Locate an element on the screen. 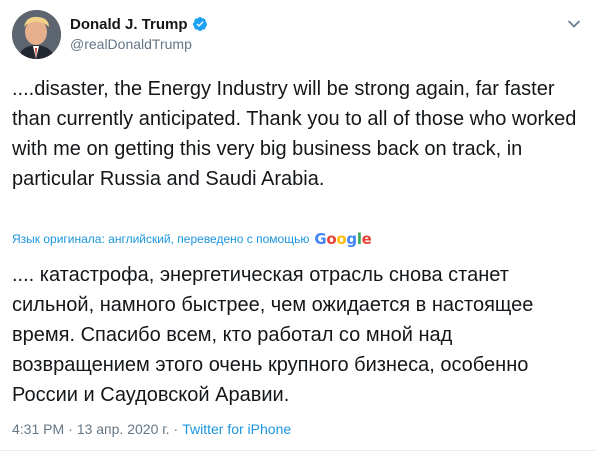 This screenshot has width=596, height=452. chevron-down-icon is located at coordinates (574, 24).